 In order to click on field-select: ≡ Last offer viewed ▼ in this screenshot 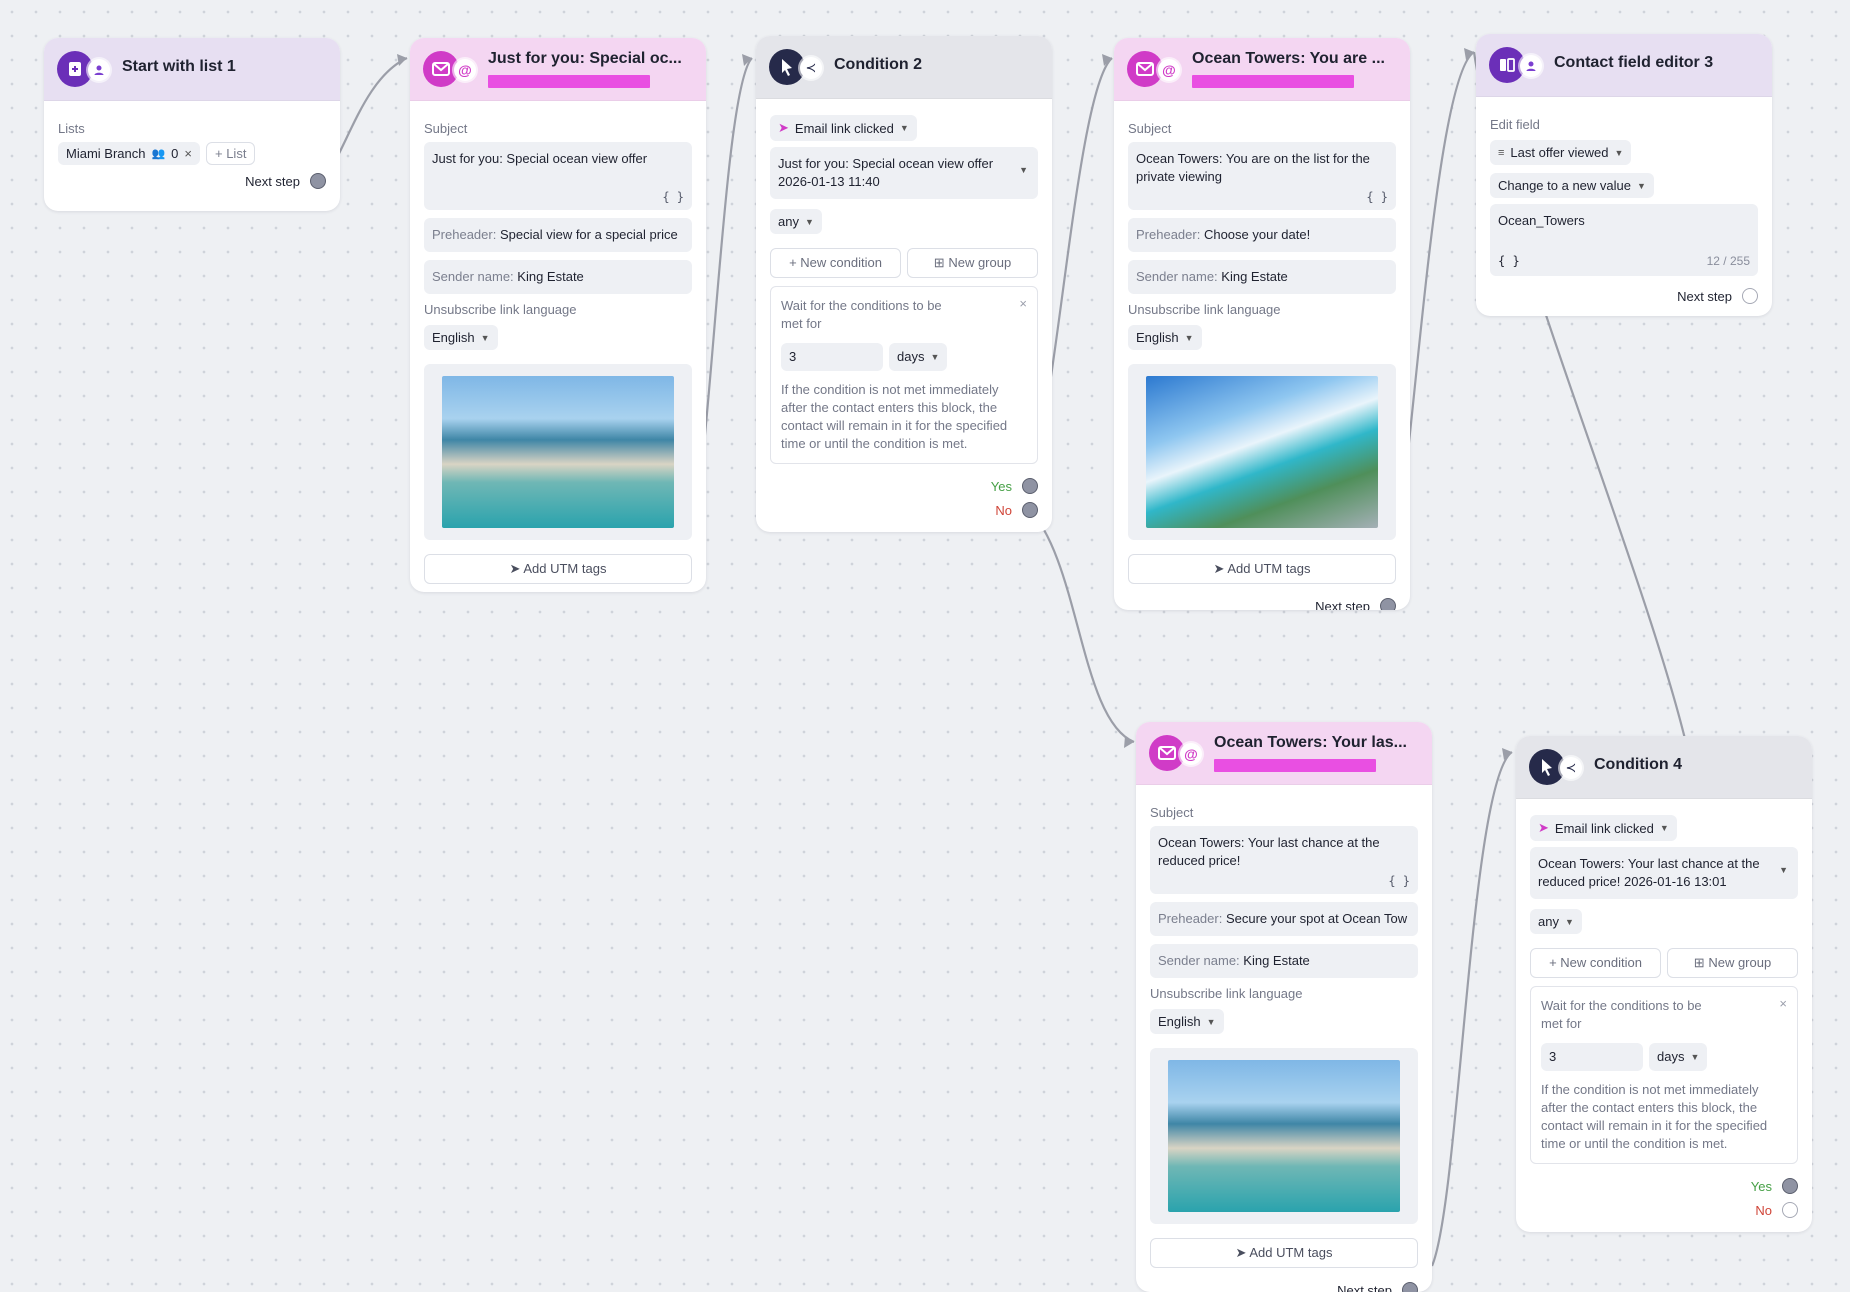, I will do `click(1560, 152)`.